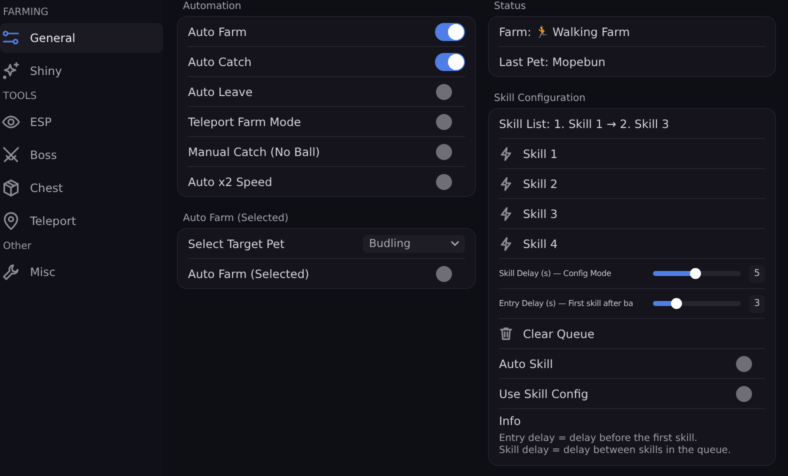 The width and height of the screenshot is (788, 476). Describe the element at coordinates (11, 221) in the screenshot. I see `location-pin-icon` at that location.